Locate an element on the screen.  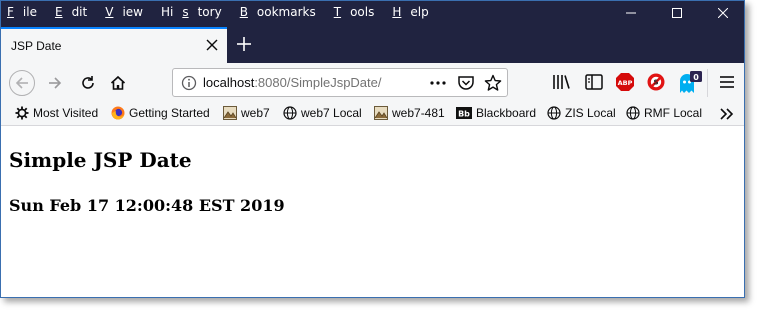
close-icon is located at coordinates (723, 13).